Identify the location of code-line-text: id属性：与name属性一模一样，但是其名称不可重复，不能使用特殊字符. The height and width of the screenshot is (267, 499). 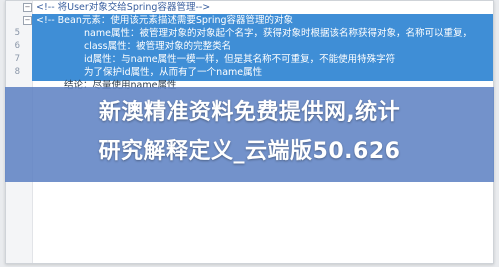
(240, 59).